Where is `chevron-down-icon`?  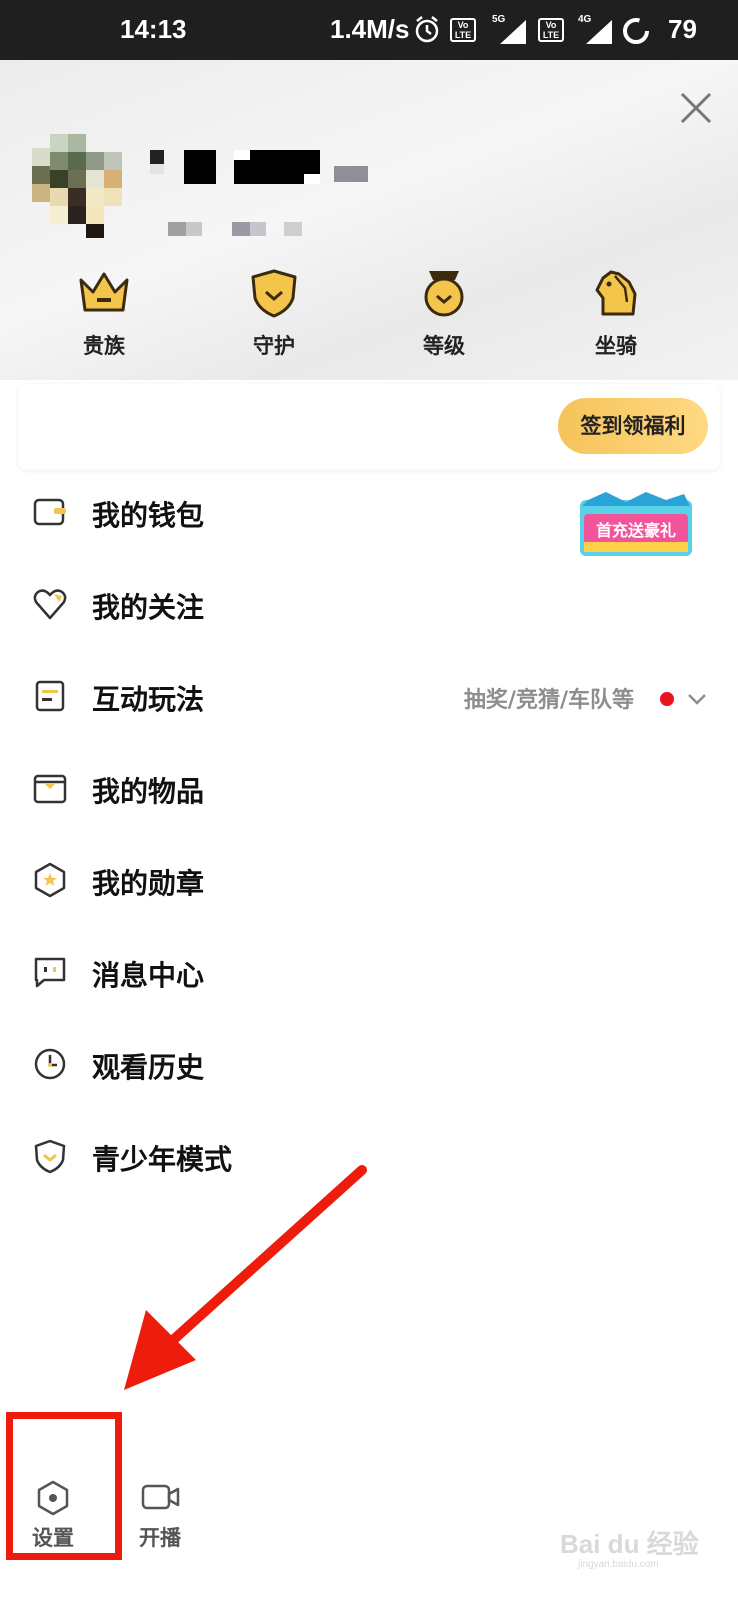 chevron-down-icon is located at coordinates (697, 699).